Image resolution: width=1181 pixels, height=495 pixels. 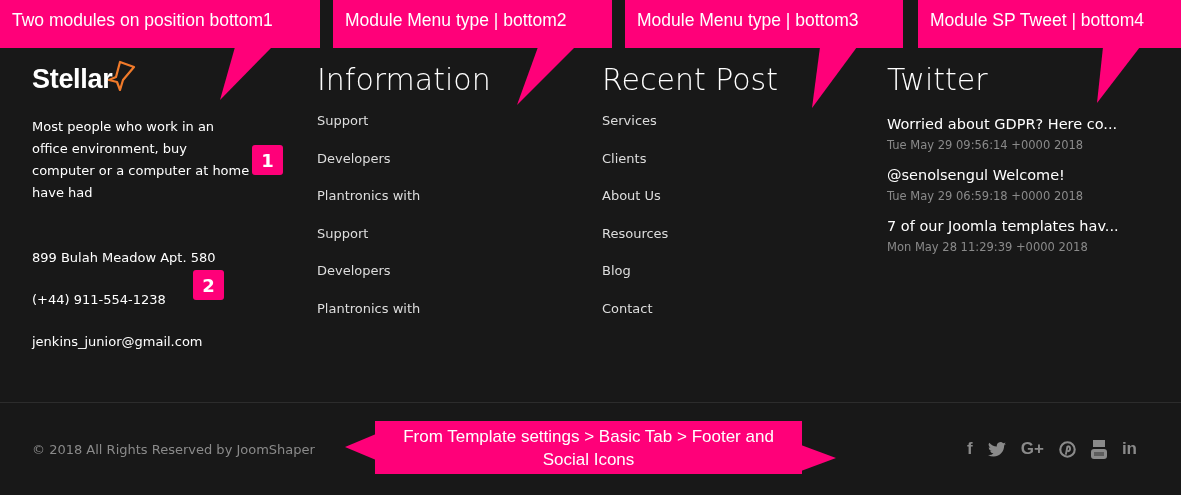 What do you see at coordinates (744, 121) in the screenshot?
I see `menu-link: Services` at bounding box center [744, 121].